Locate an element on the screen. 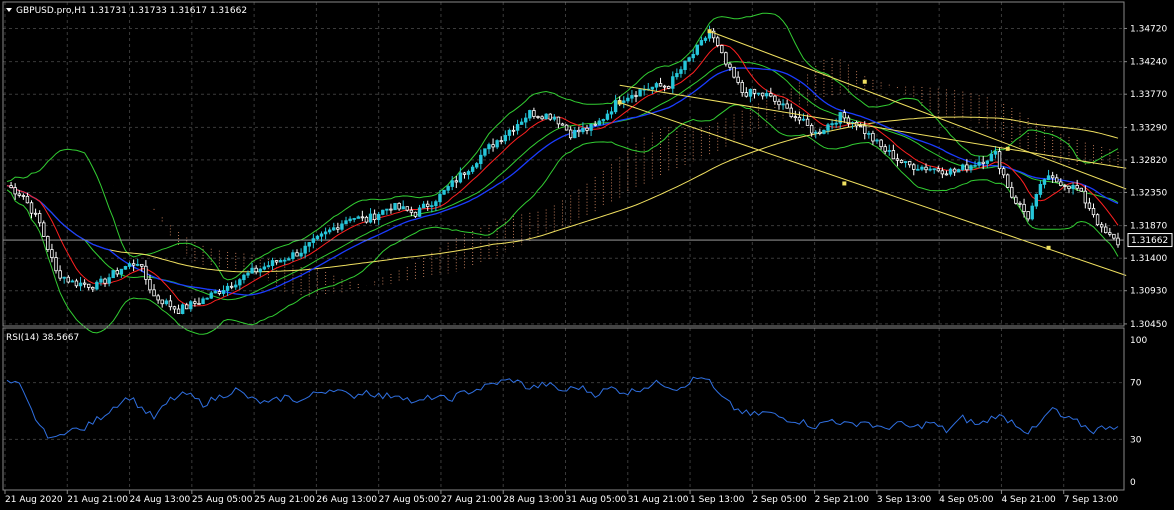  channel-anchor-point is located at coordinates (1048, 247).